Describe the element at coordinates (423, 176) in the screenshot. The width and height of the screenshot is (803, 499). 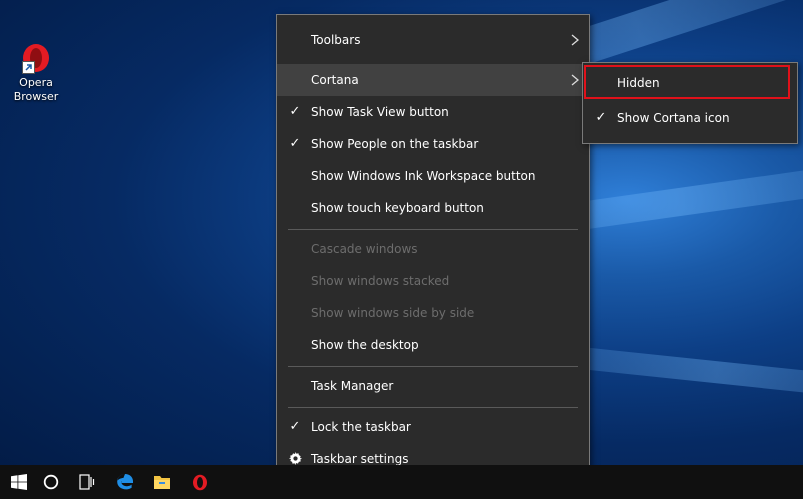
I see `menu-item-label: Show Windows Ink Workspace button` at that location.